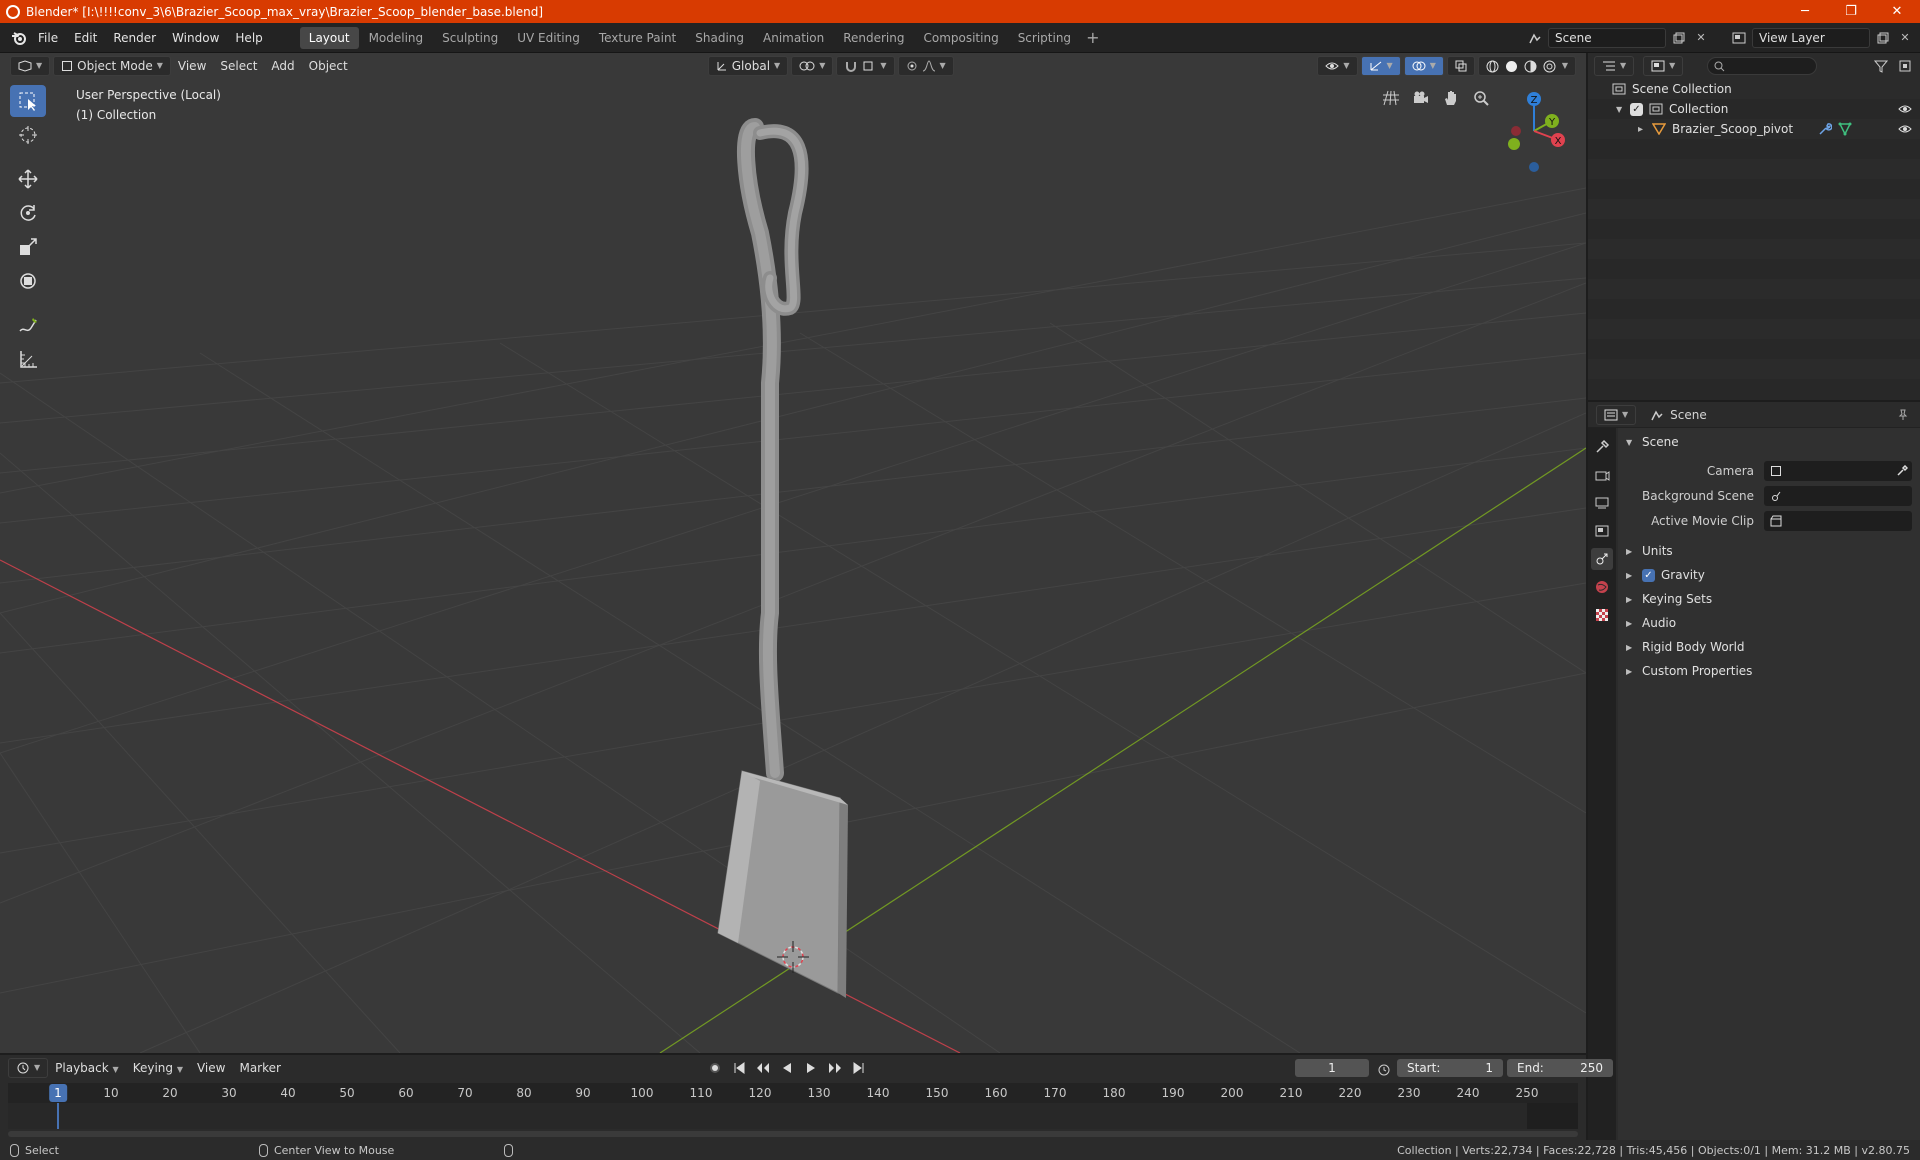  What do you see at coordinates (58, 1116) in the screenshot?
I see `playhead-line` at bounding box center [58, 1116].